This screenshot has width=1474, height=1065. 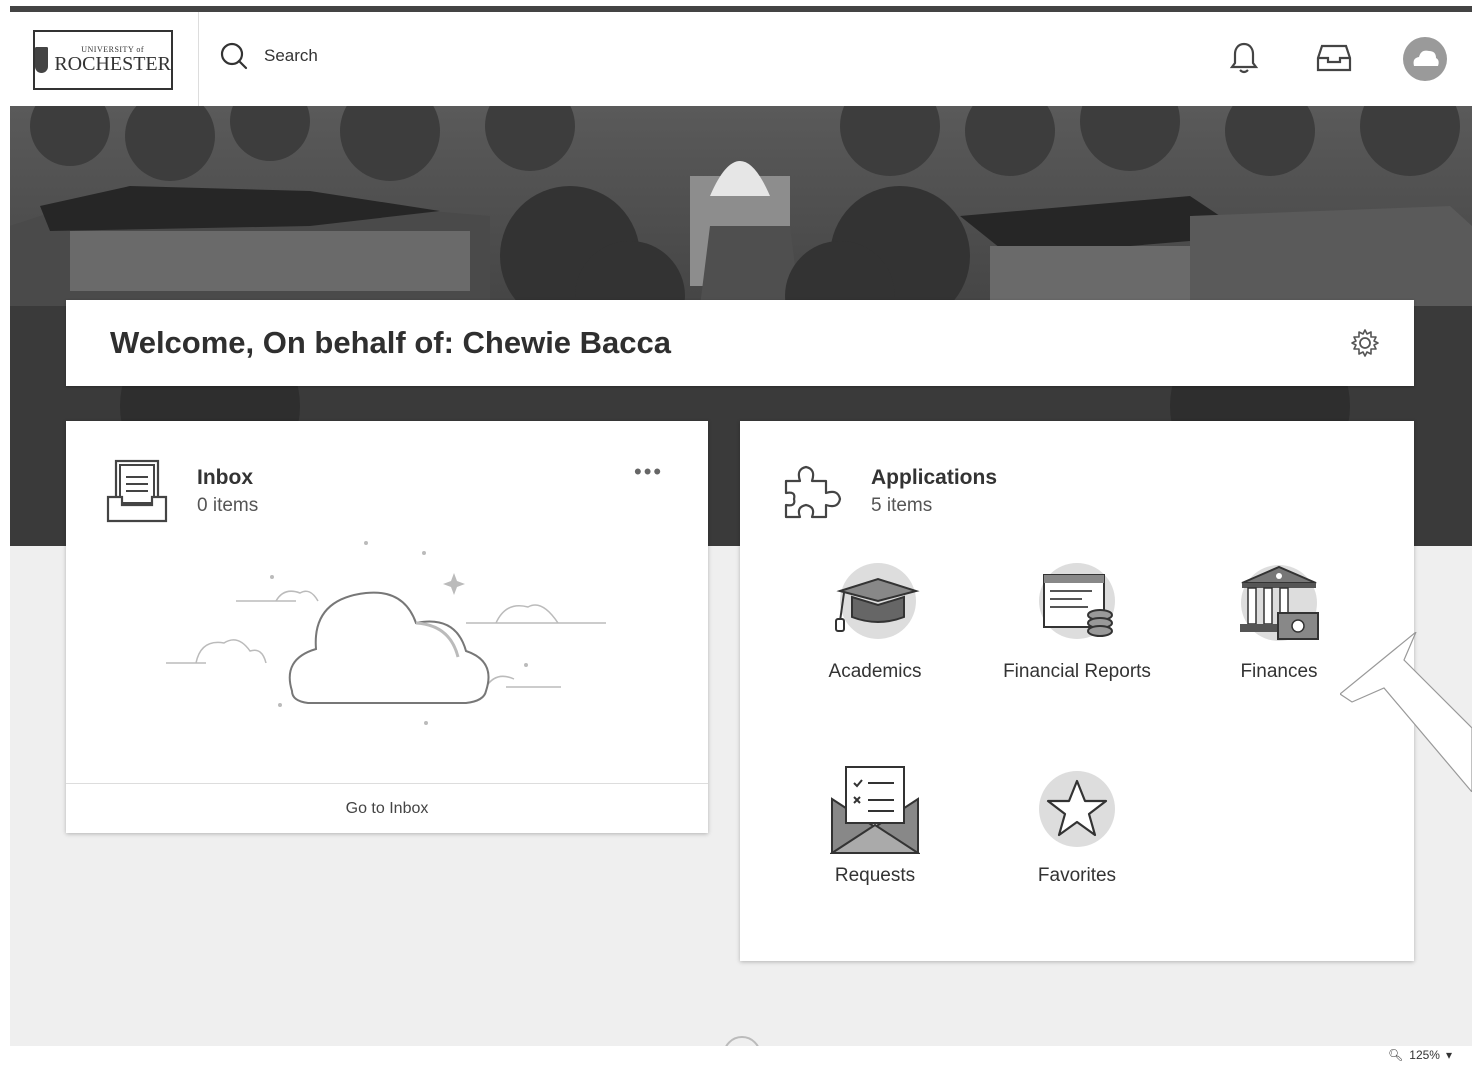 I want to click on zoom-level: 125%, so click(x=1424, y=1055).